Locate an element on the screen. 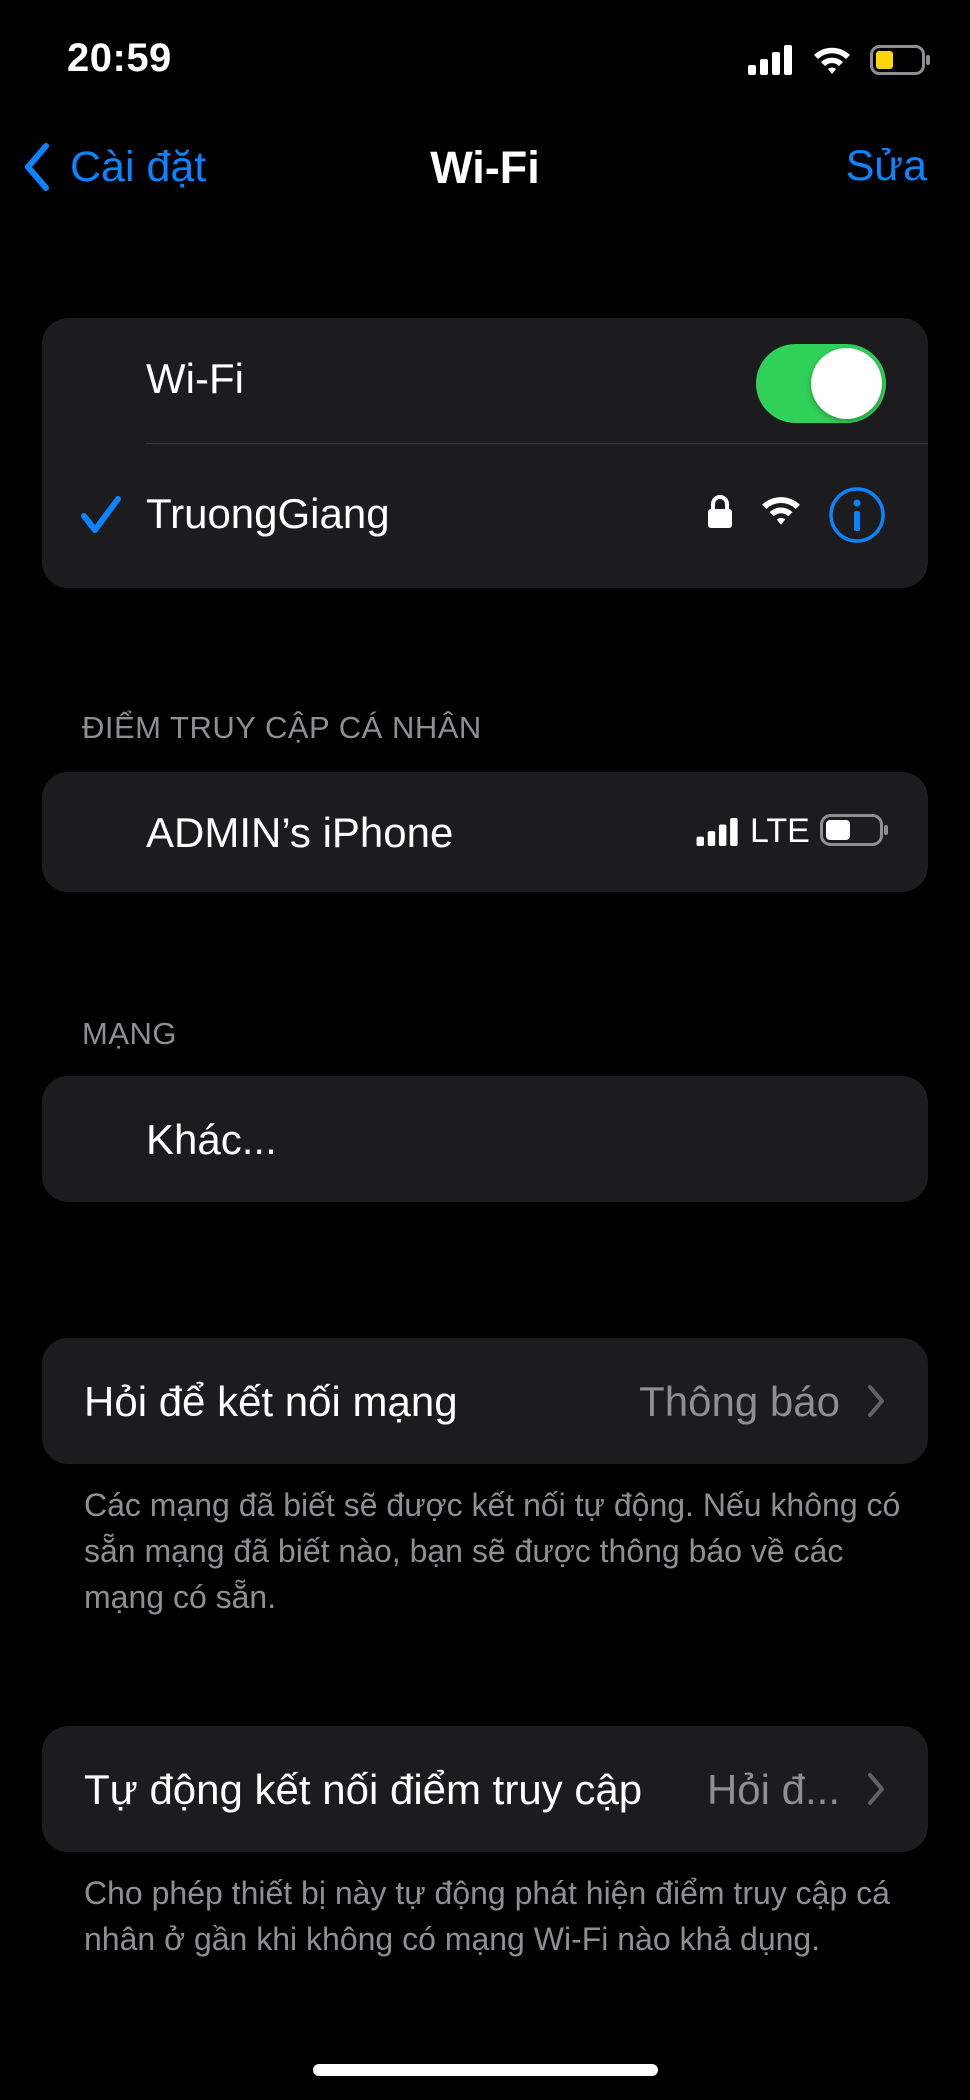 The width and height of the screenshot is (970, 2100). hotspot-card: ADMIN’s iPhone LTE is located at coordinates (485, 832).